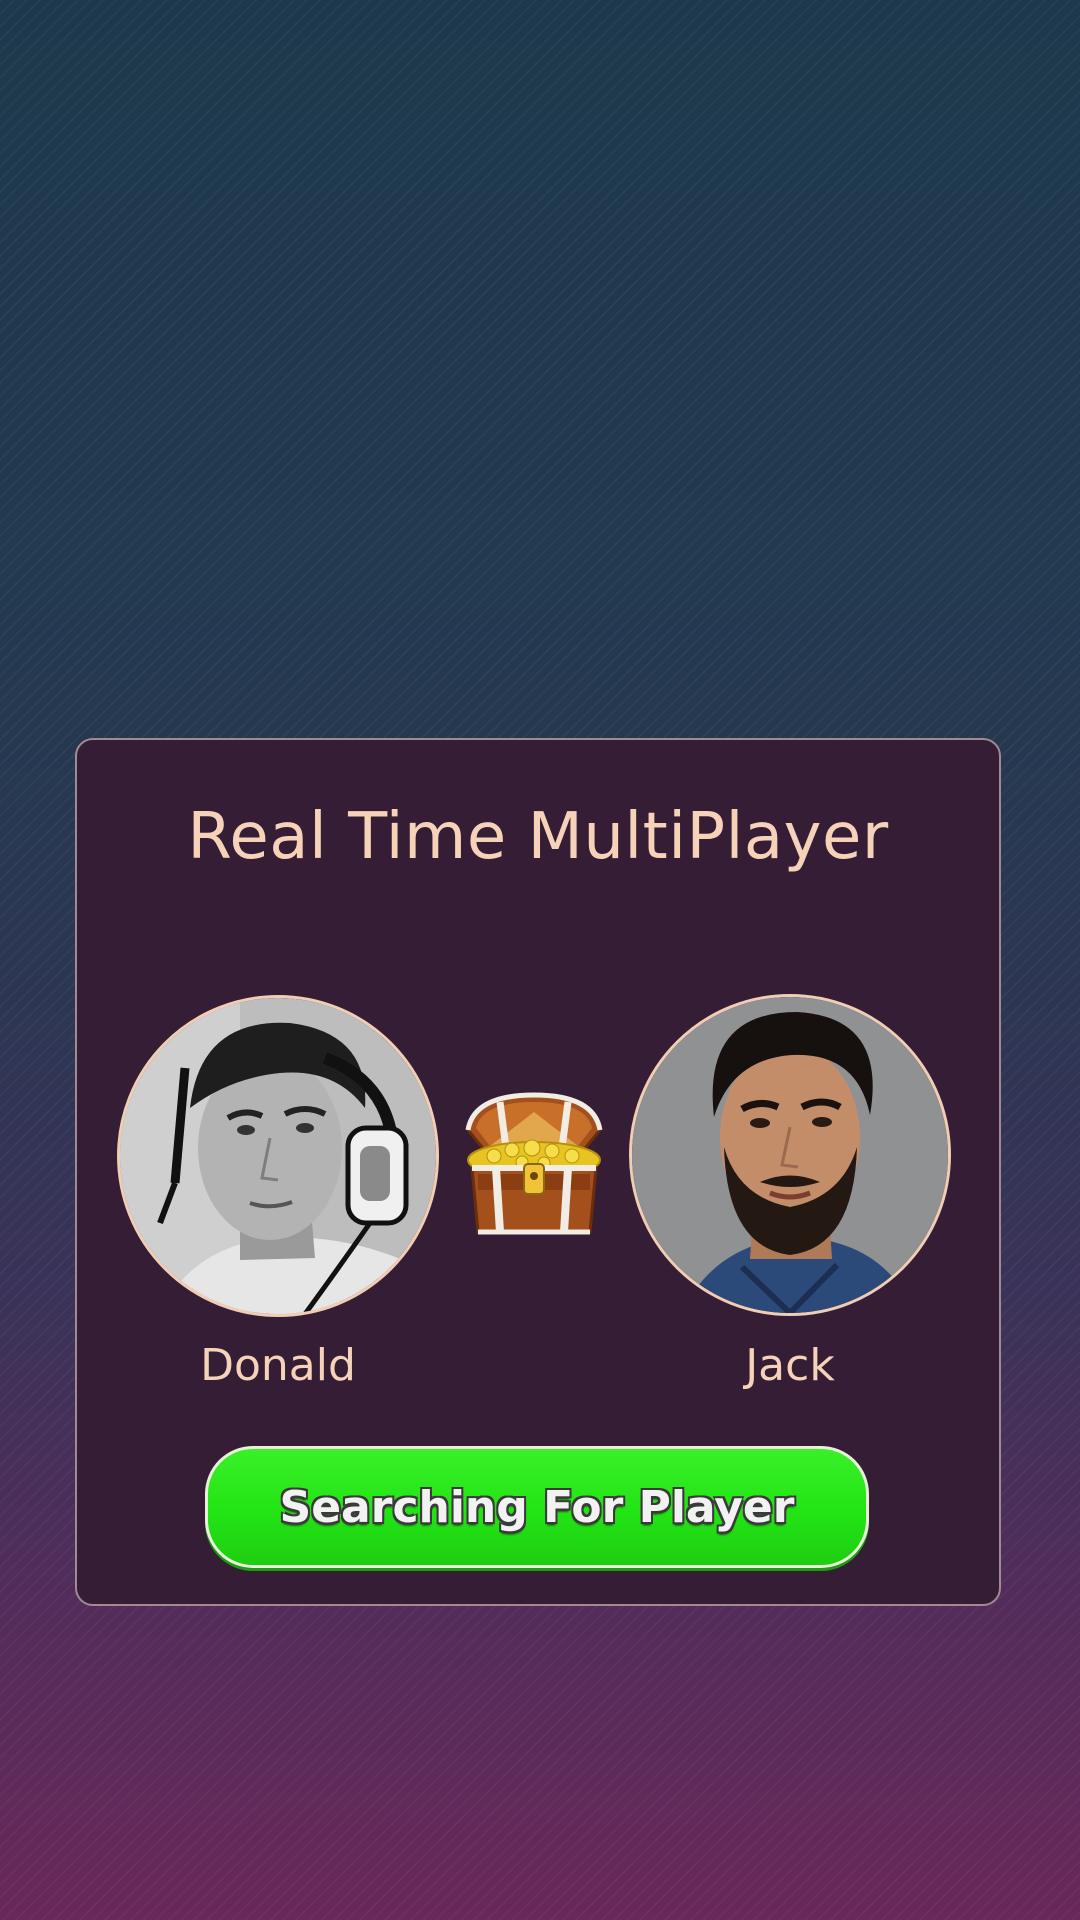 This screenshot has height=1920, width=1080. I want to click on searching-for-player-button: Searching For Player, so click(537, 1507).